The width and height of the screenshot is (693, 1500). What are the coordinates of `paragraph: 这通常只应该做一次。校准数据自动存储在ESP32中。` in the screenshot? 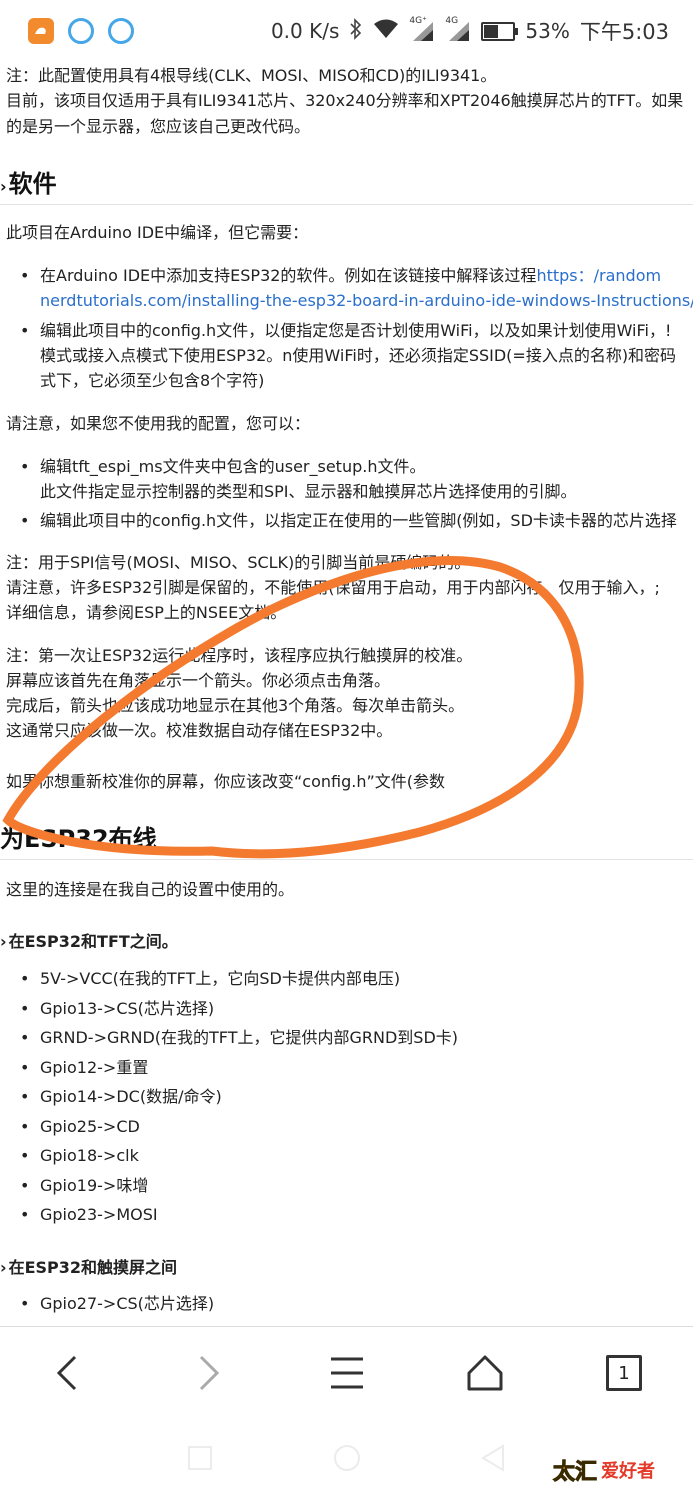 It's located at (199, 730).